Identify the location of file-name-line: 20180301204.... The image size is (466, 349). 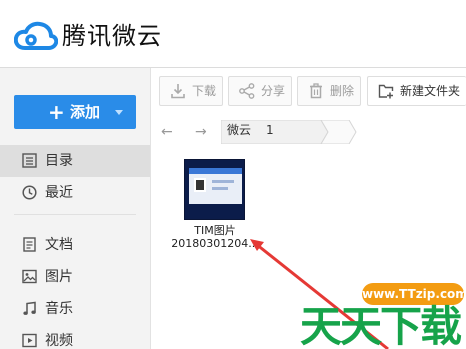
(215, 243).